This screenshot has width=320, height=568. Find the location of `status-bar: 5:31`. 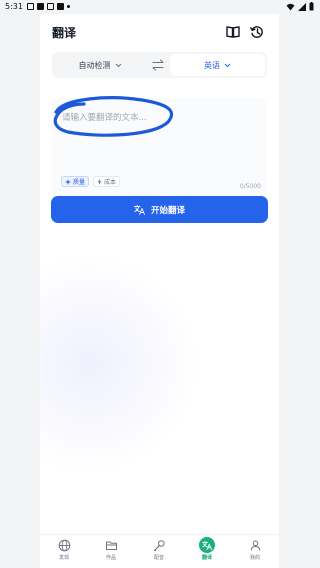

status-bar: 5:31 is located at coordinates (160, 7).